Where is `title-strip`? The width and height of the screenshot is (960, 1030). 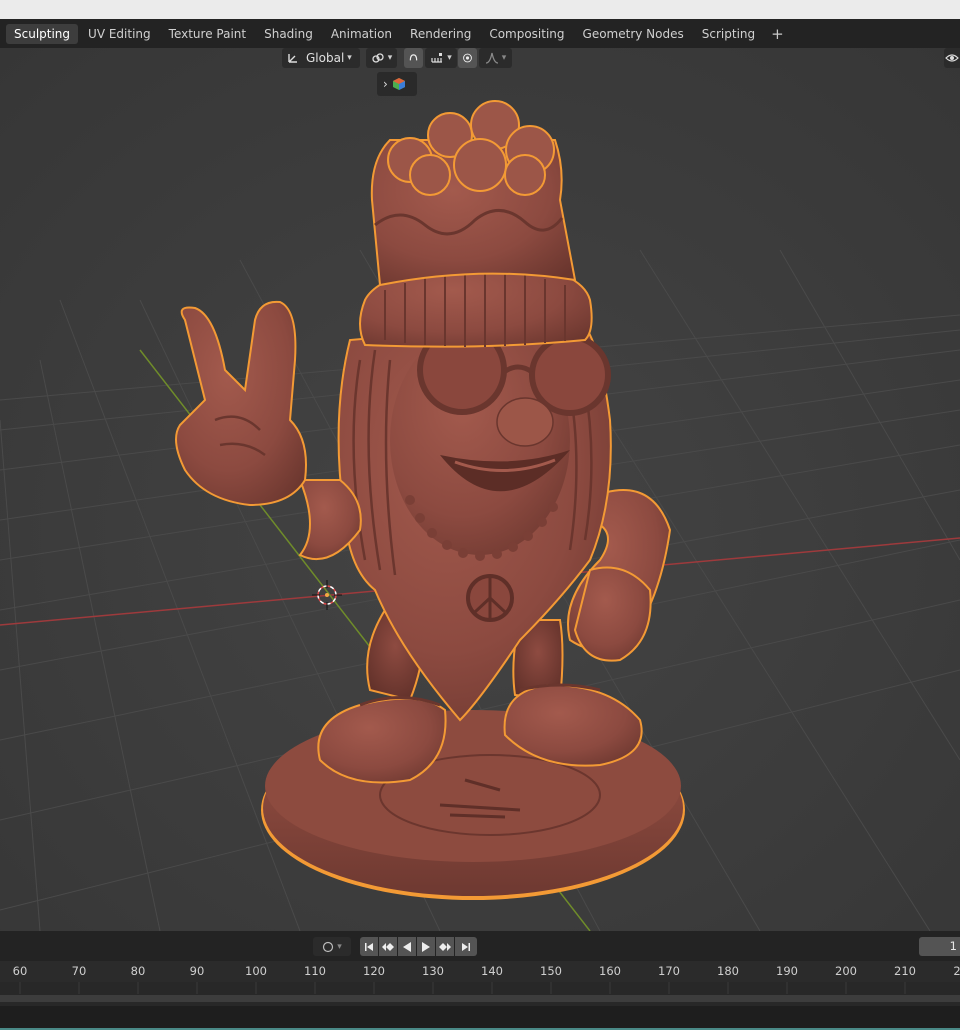 title-strip is located at coordinates (480, 9).